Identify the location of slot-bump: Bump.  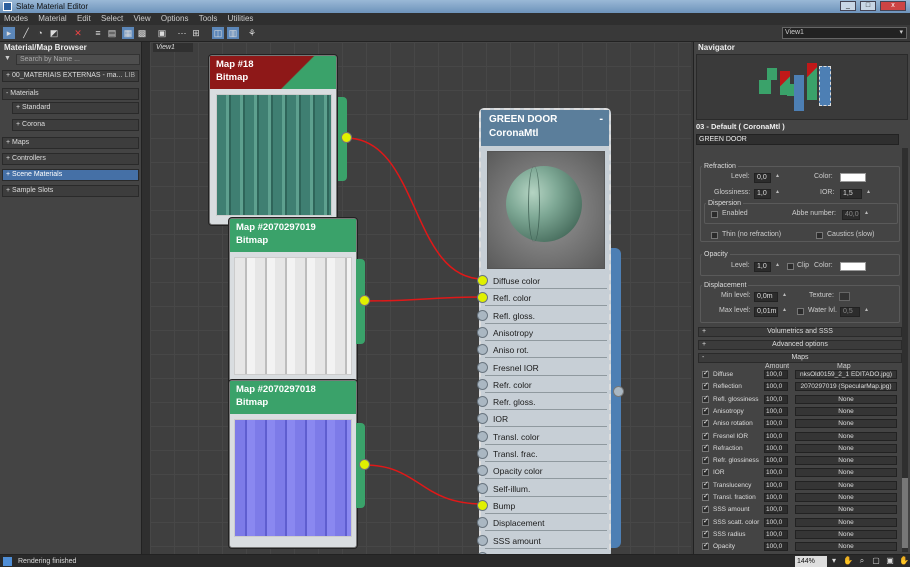
(542, 506).